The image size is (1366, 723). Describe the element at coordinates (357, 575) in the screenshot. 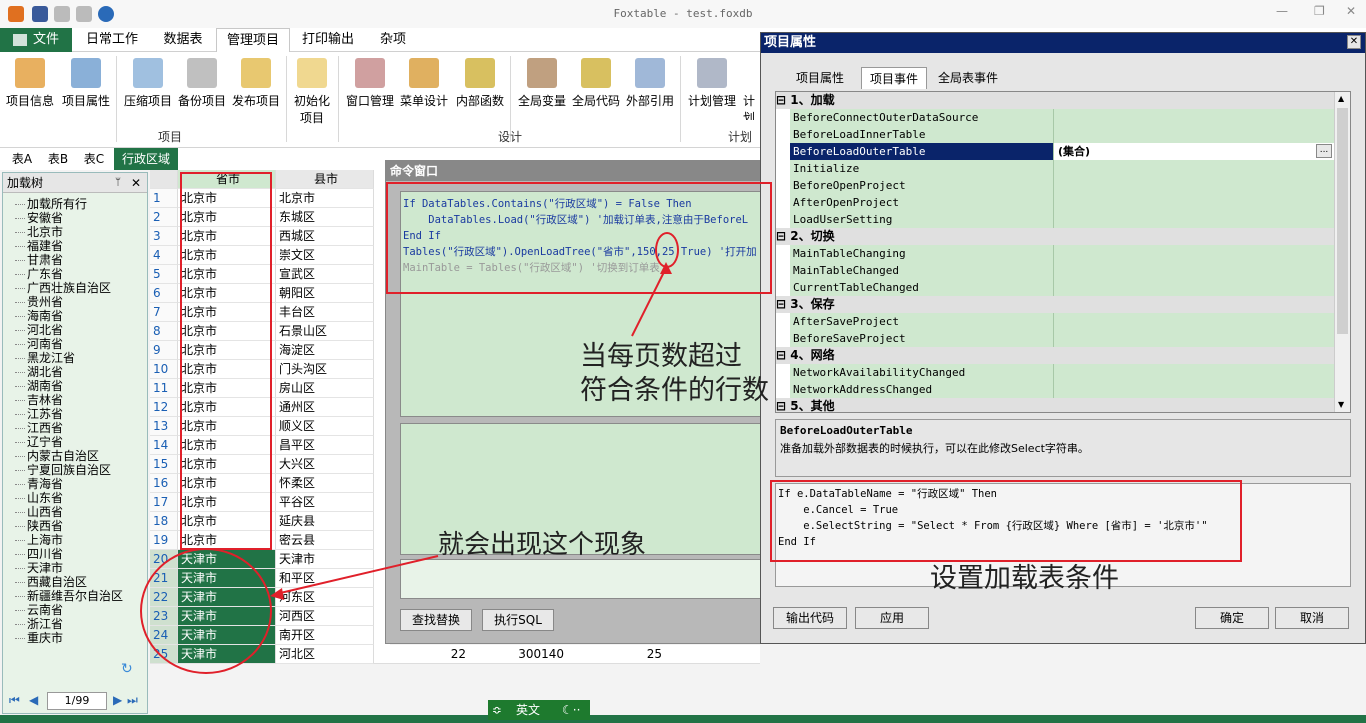

I see `arrow-to-tianjin` at that location.